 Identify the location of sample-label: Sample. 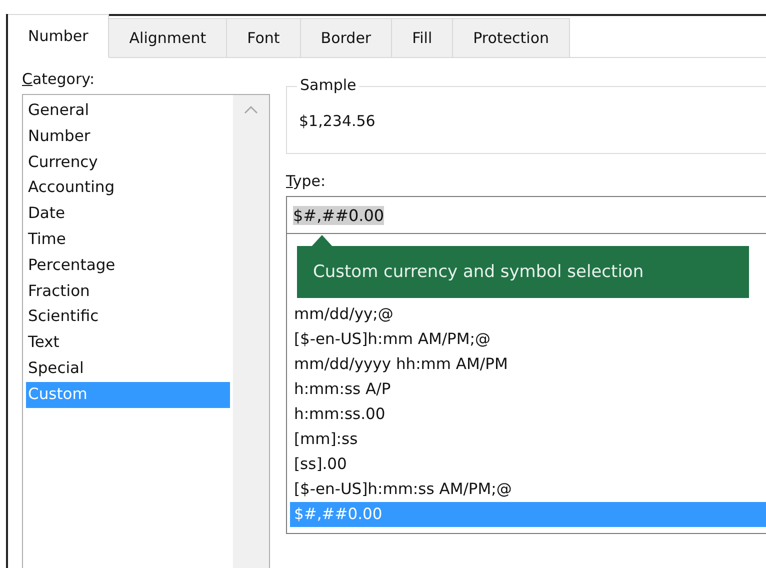
(328, 85).